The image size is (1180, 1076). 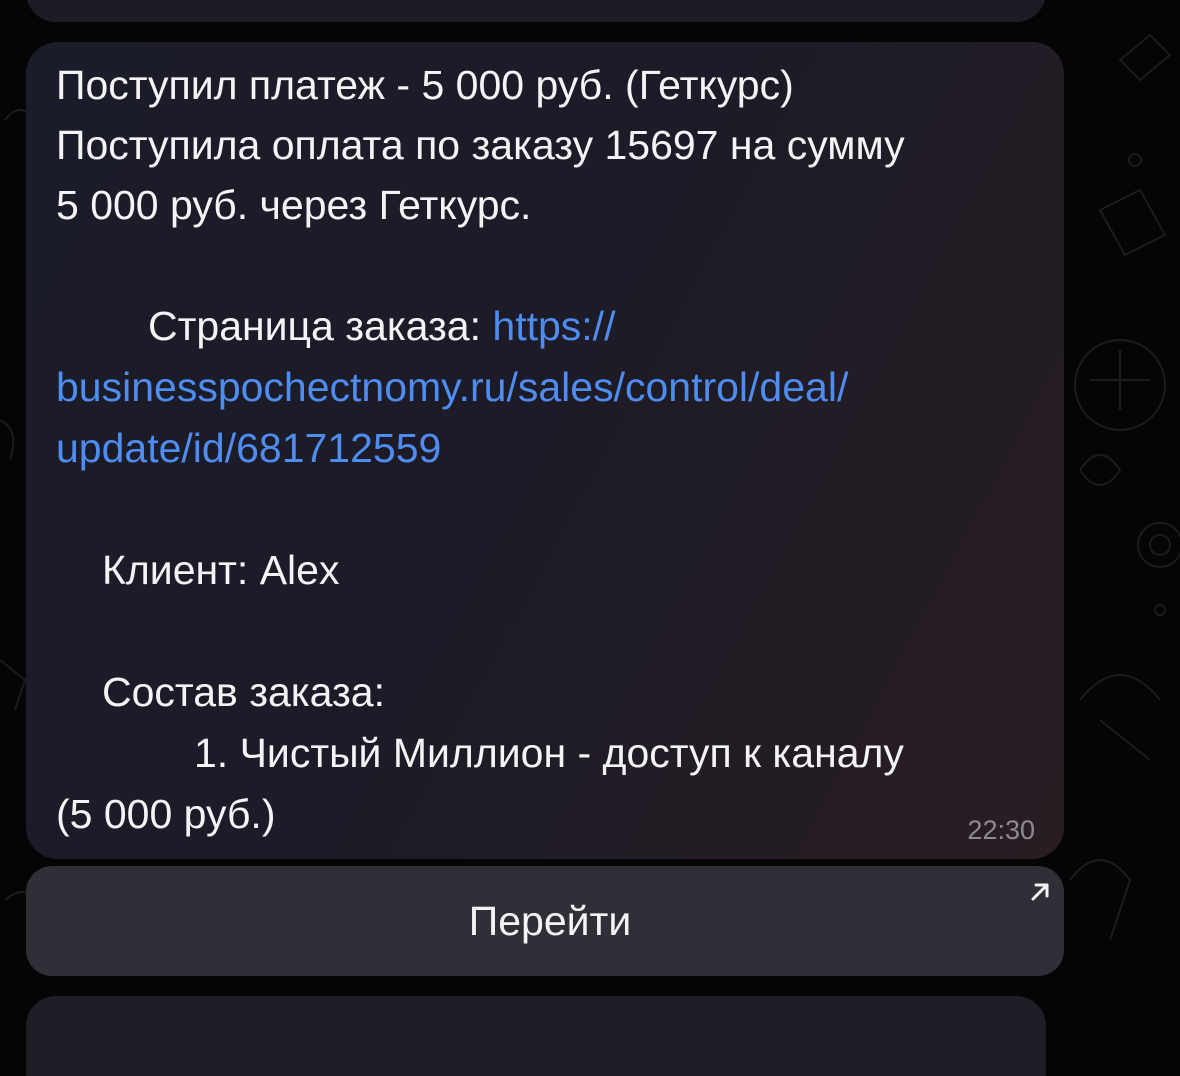 What do you see at coordinates (294, 205) in the screenshot?
I see `payment-amount-line: 5 000 руб. через Геткурс.` at bounding box center [294, 205].